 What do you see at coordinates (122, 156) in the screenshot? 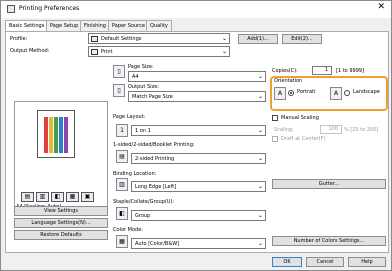
I see `duplex-setting-icon: ▤` at bounding box center [122, 156].